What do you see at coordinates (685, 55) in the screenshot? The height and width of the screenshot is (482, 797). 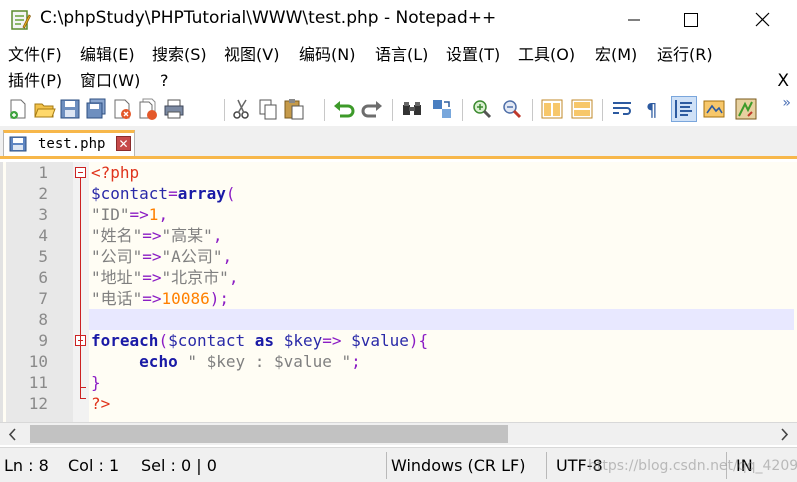 I see `menu-run: 运行(R)` at bounding box center [685, 55].